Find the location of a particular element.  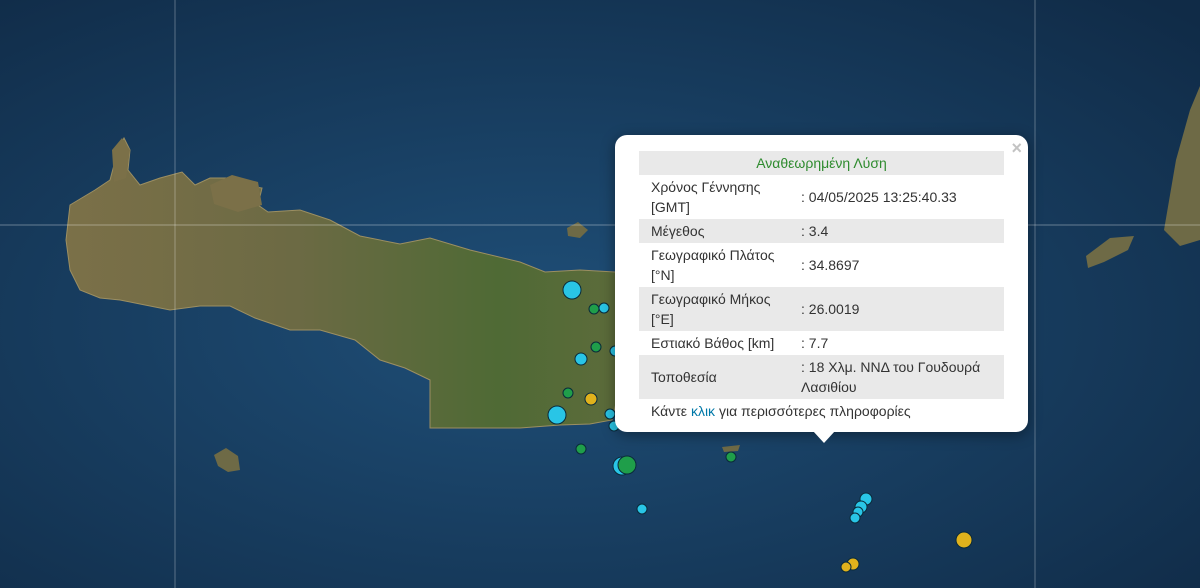

longitude-label: Γεωγραφικό Μήκος [°E] is located at coordinates (714, 309).